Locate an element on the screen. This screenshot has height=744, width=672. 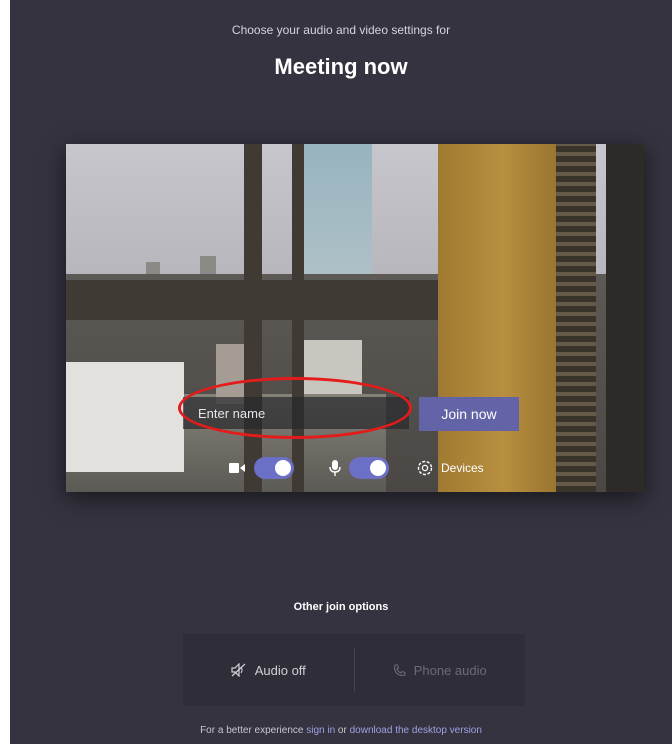
audio-off-label: Audio off is located at coordinates (280, 670).